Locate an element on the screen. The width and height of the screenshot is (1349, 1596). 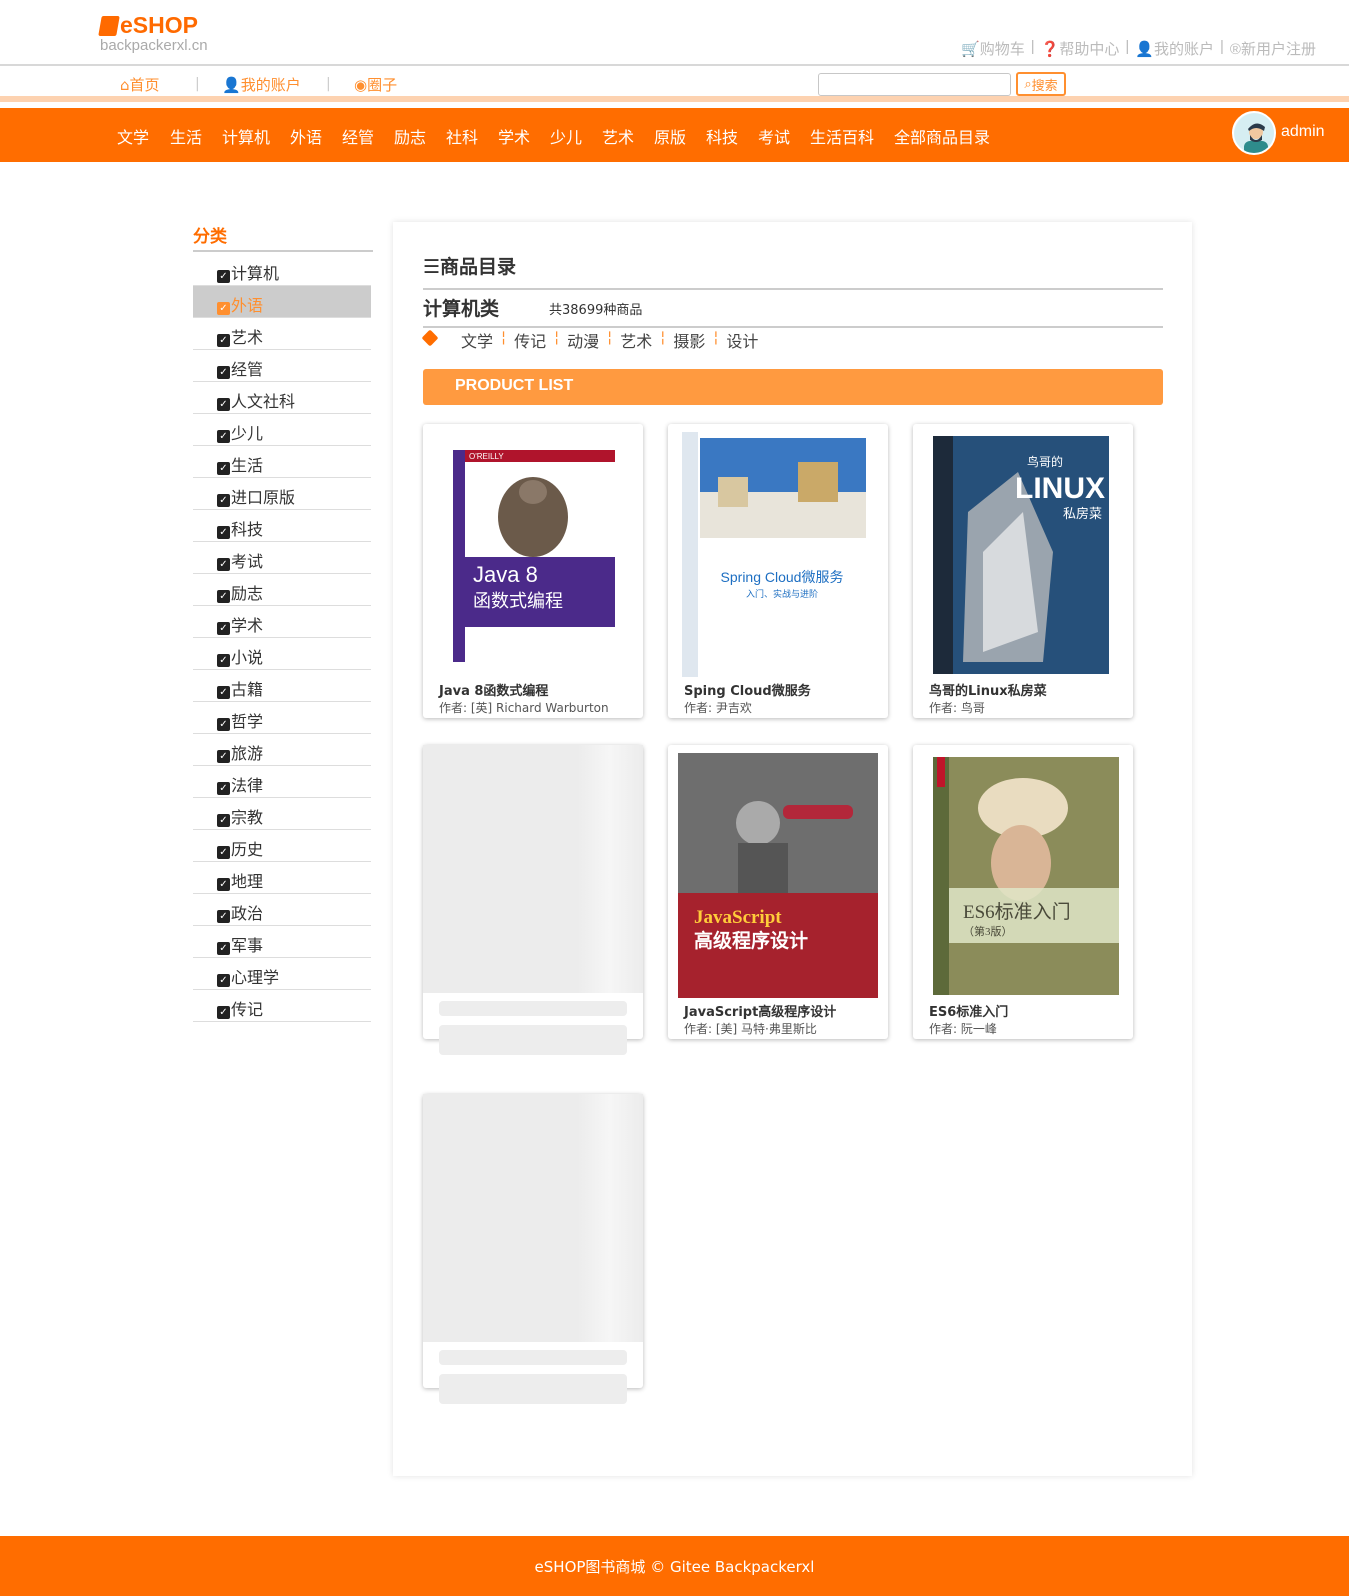
footer: eSHOP图书商城 © Gitee Backpackerxl is located at coordinates (674, 1566).